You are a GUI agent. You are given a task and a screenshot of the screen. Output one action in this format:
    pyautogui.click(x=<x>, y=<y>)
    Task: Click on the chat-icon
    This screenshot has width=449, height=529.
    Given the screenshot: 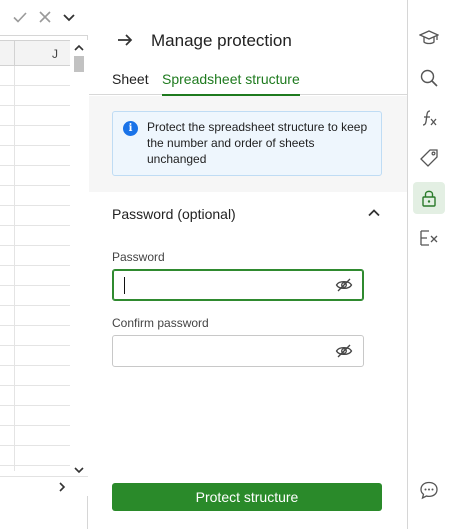 What is the action you would take?
    pyautogui.click(x=429, y=490)
    